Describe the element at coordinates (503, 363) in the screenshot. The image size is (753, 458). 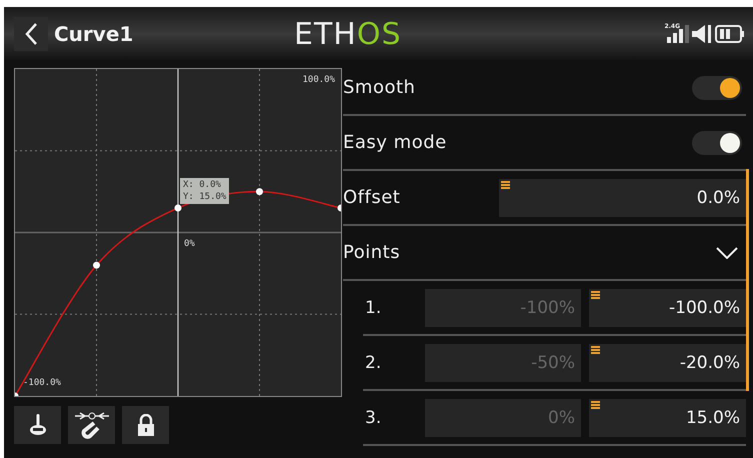
I see `point-x-field: -50%` at that location.